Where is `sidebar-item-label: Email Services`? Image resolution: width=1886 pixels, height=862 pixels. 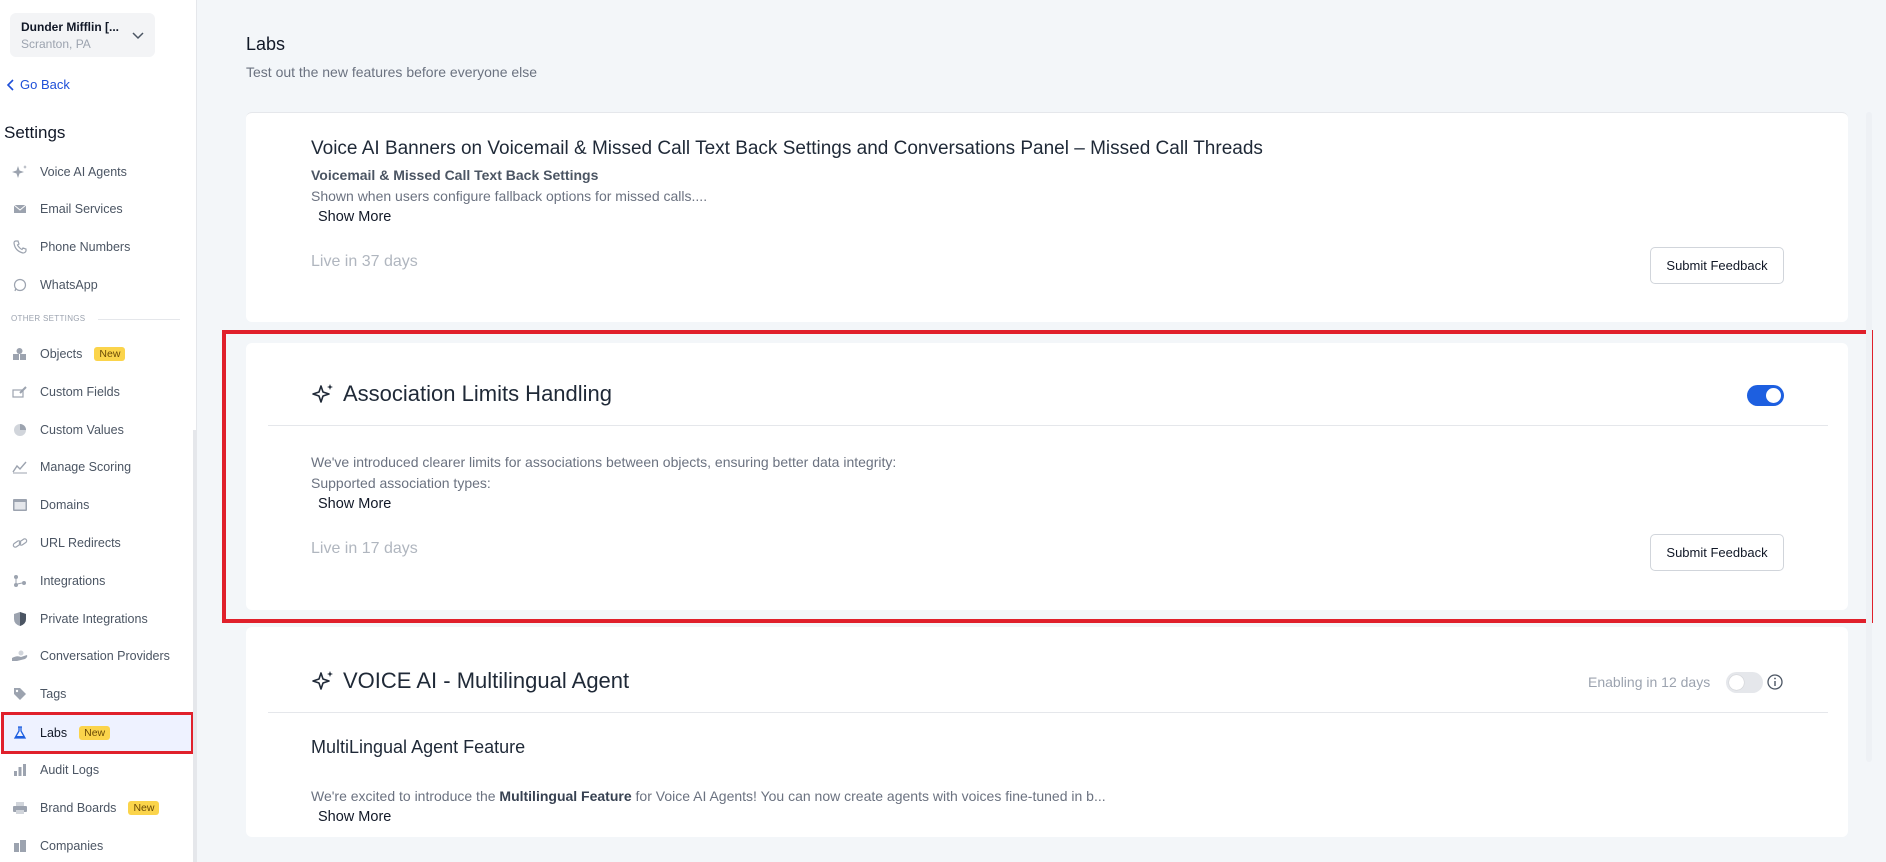
sidebar-item-label: Email Services is located at coordinates (81, 209).